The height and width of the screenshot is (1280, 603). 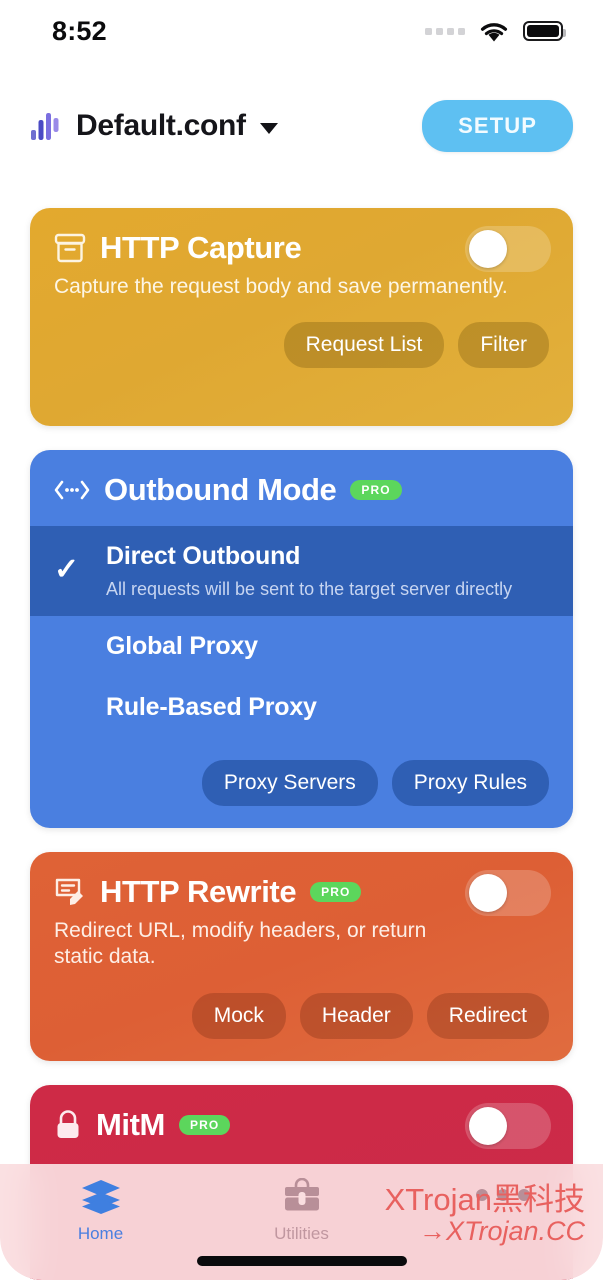 I want to click on home-indicator, so click(x=301, y=1261).